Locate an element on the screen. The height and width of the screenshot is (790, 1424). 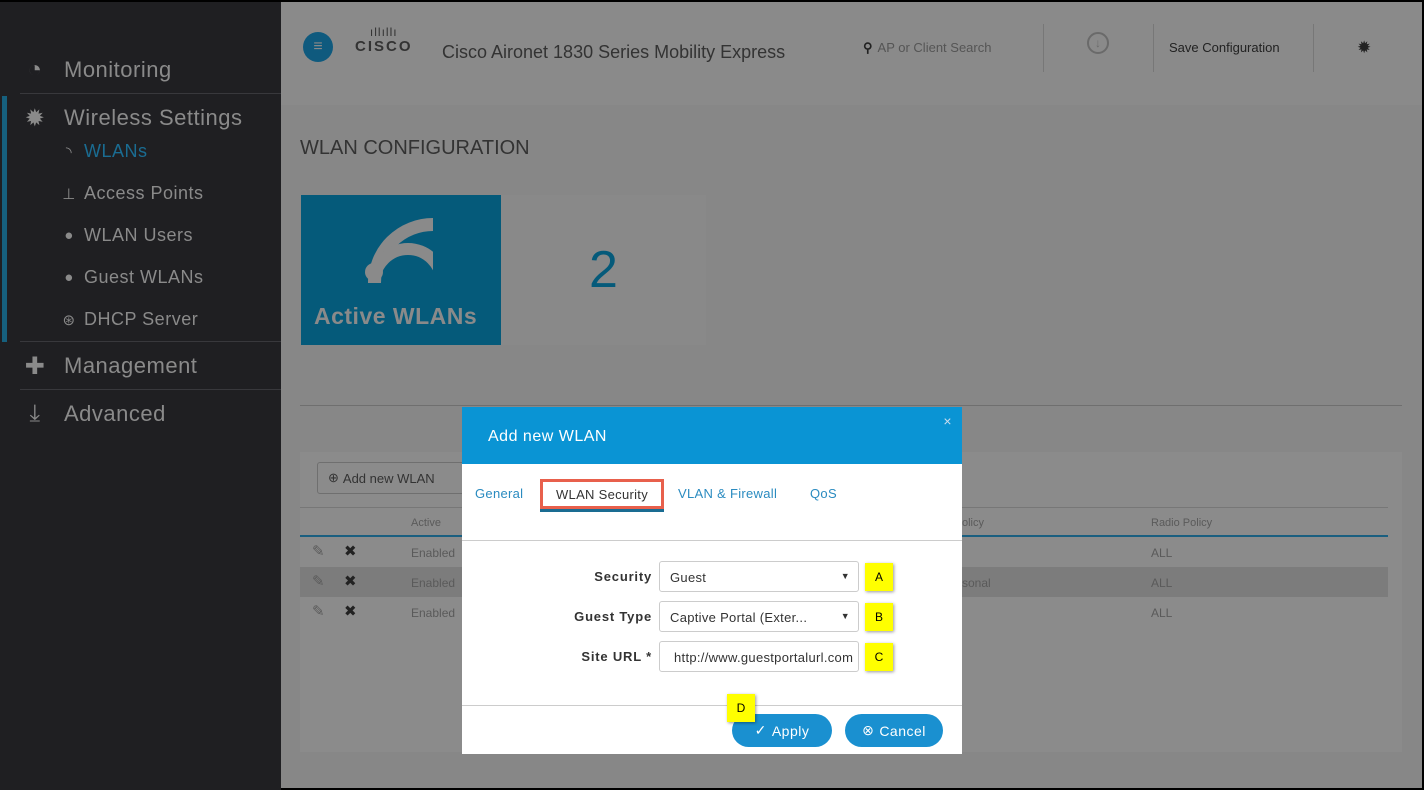
nav-monitoring: ◔ Monitoring is located at coordinates (96, 69).